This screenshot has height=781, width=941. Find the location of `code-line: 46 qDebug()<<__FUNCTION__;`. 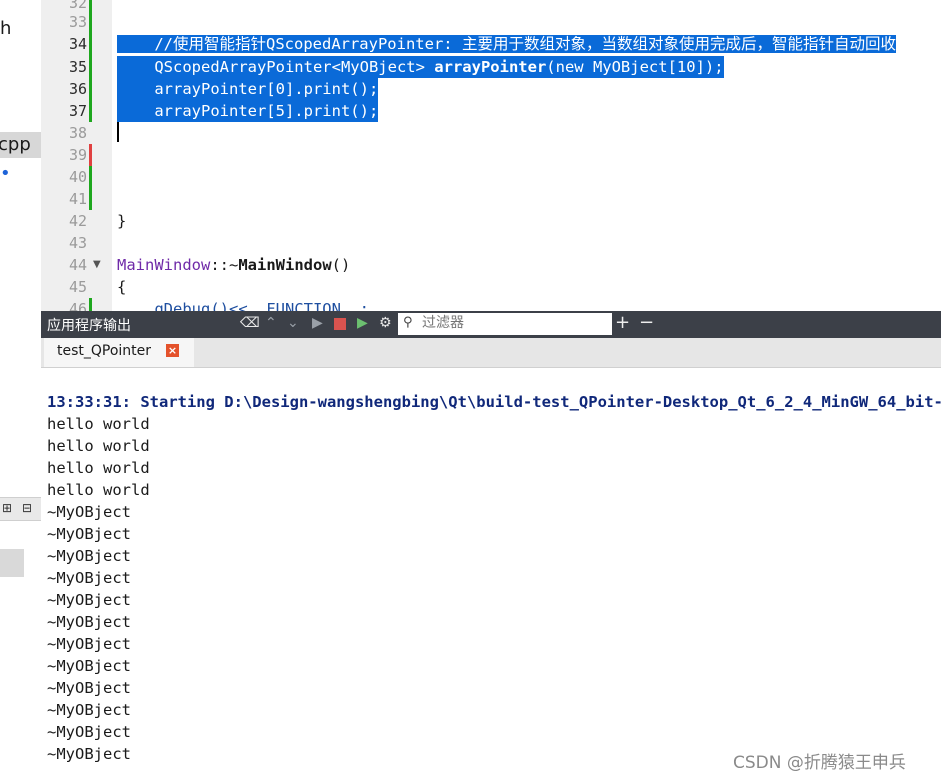

code-line: 46 qDebug()<<__FUNCTION__; is located at coordinates (491, 304).